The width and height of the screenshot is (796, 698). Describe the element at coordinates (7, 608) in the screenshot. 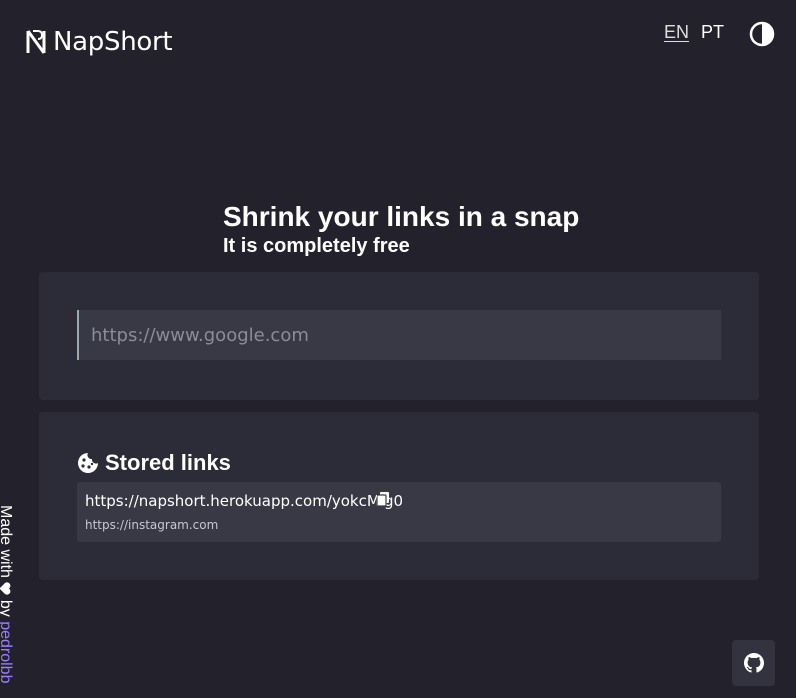

I see `by-text: by` at that location.